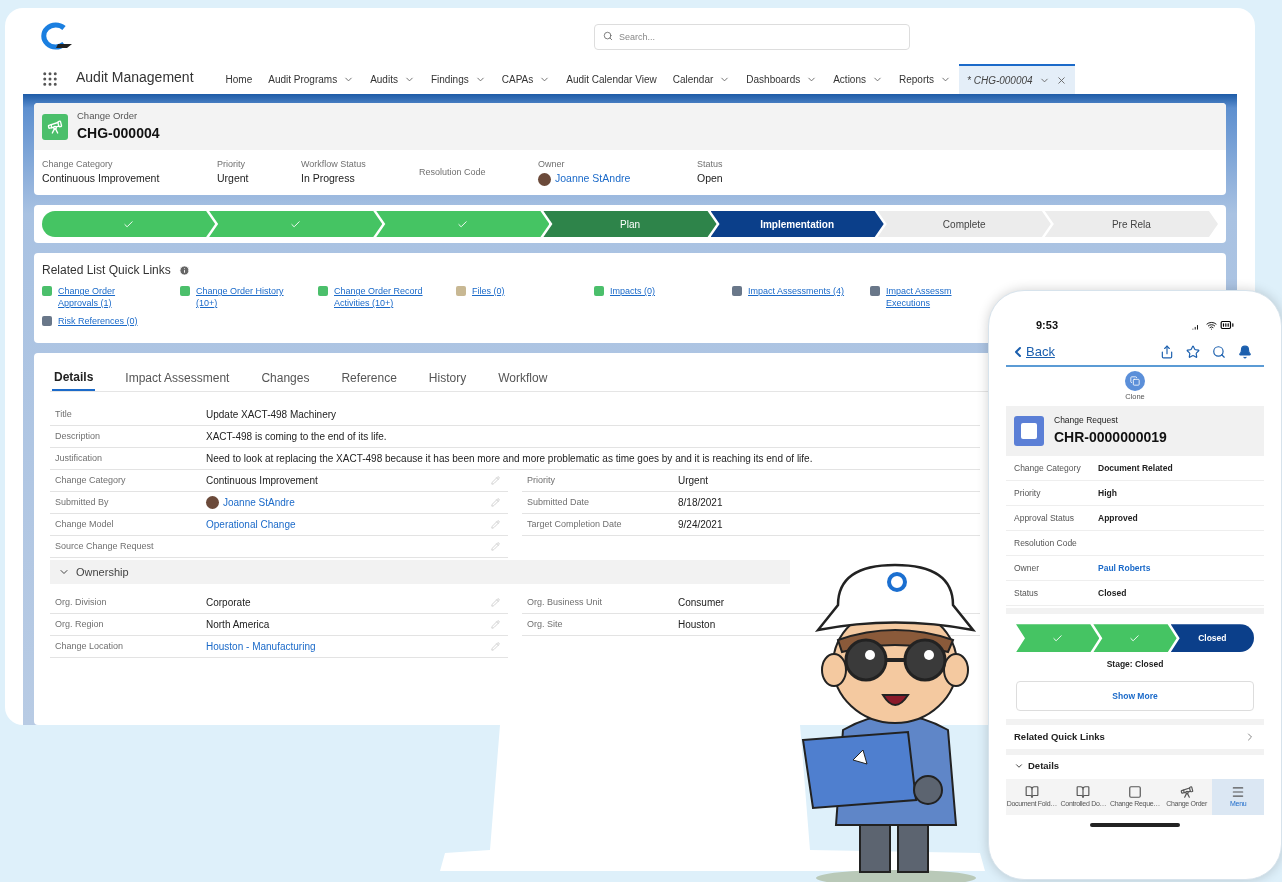  Describe the element at coordinates (392, 79) in the screenshot. I see `nav-tab: Audits` at that location.